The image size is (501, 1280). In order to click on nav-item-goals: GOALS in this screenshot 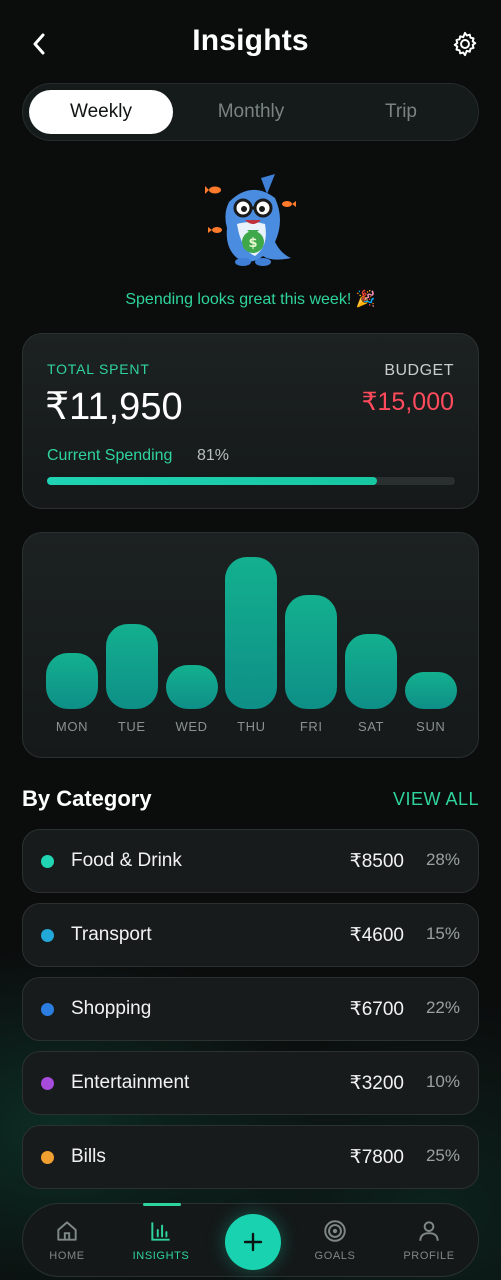, I will do `click(335, 1240)`.